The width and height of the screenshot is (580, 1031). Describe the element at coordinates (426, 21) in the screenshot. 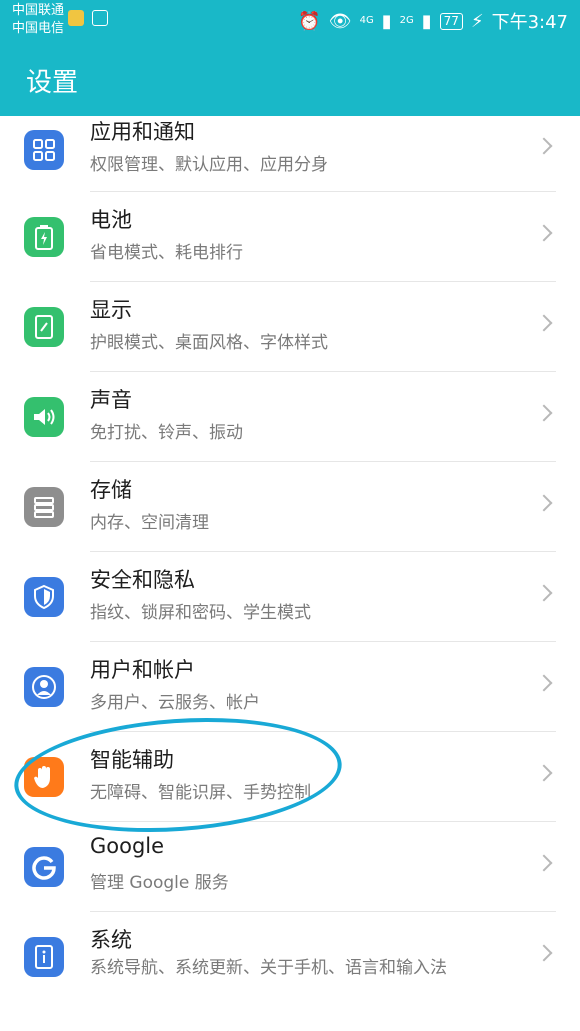

I see `signal-icon-2: ▮` at that location.